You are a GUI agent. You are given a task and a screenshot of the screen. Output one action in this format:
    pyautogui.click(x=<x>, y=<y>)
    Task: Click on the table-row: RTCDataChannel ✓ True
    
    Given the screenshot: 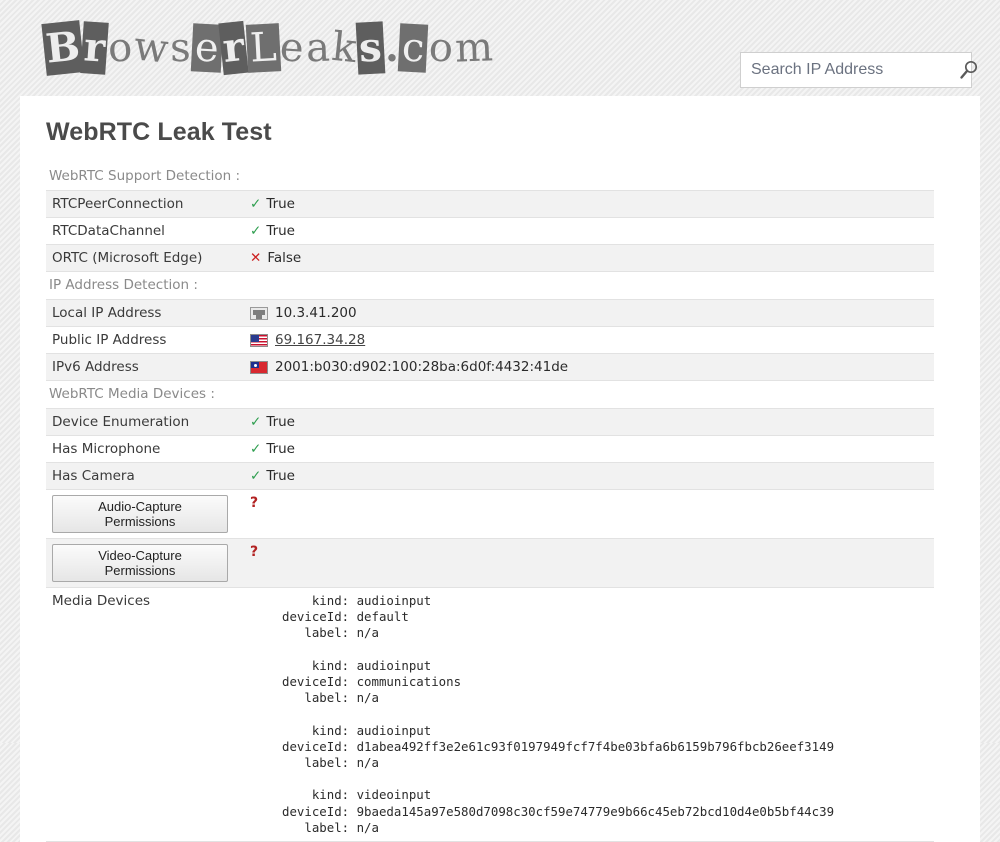 What is the action you would take?
    pyautogui.click(x=490, y=231)
    